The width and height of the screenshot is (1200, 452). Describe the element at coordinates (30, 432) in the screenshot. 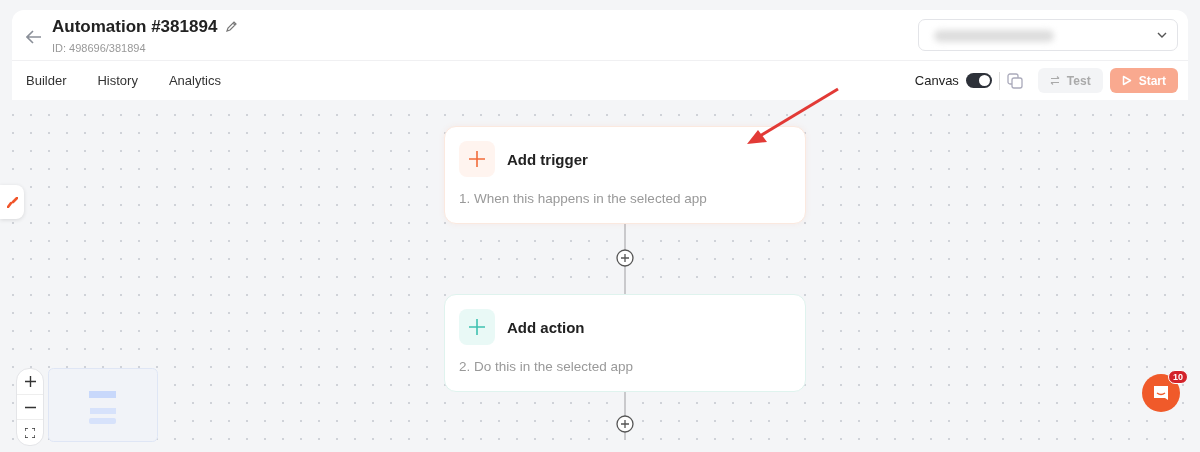

I see `fit-view-icon` at that location.